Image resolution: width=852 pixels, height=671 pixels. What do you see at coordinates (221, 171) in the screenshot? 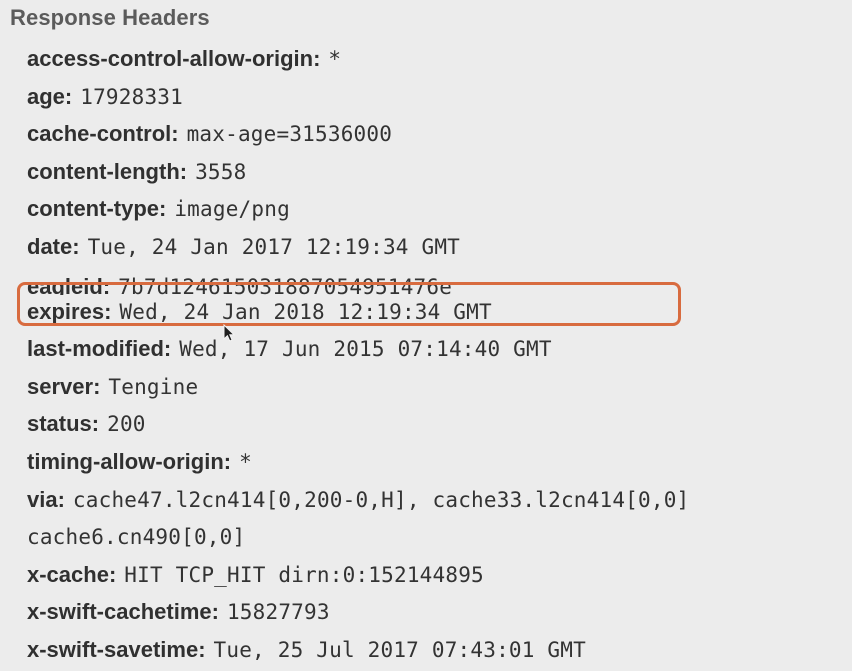
I see `header-value: 3558` at bounding box center [221, 171].